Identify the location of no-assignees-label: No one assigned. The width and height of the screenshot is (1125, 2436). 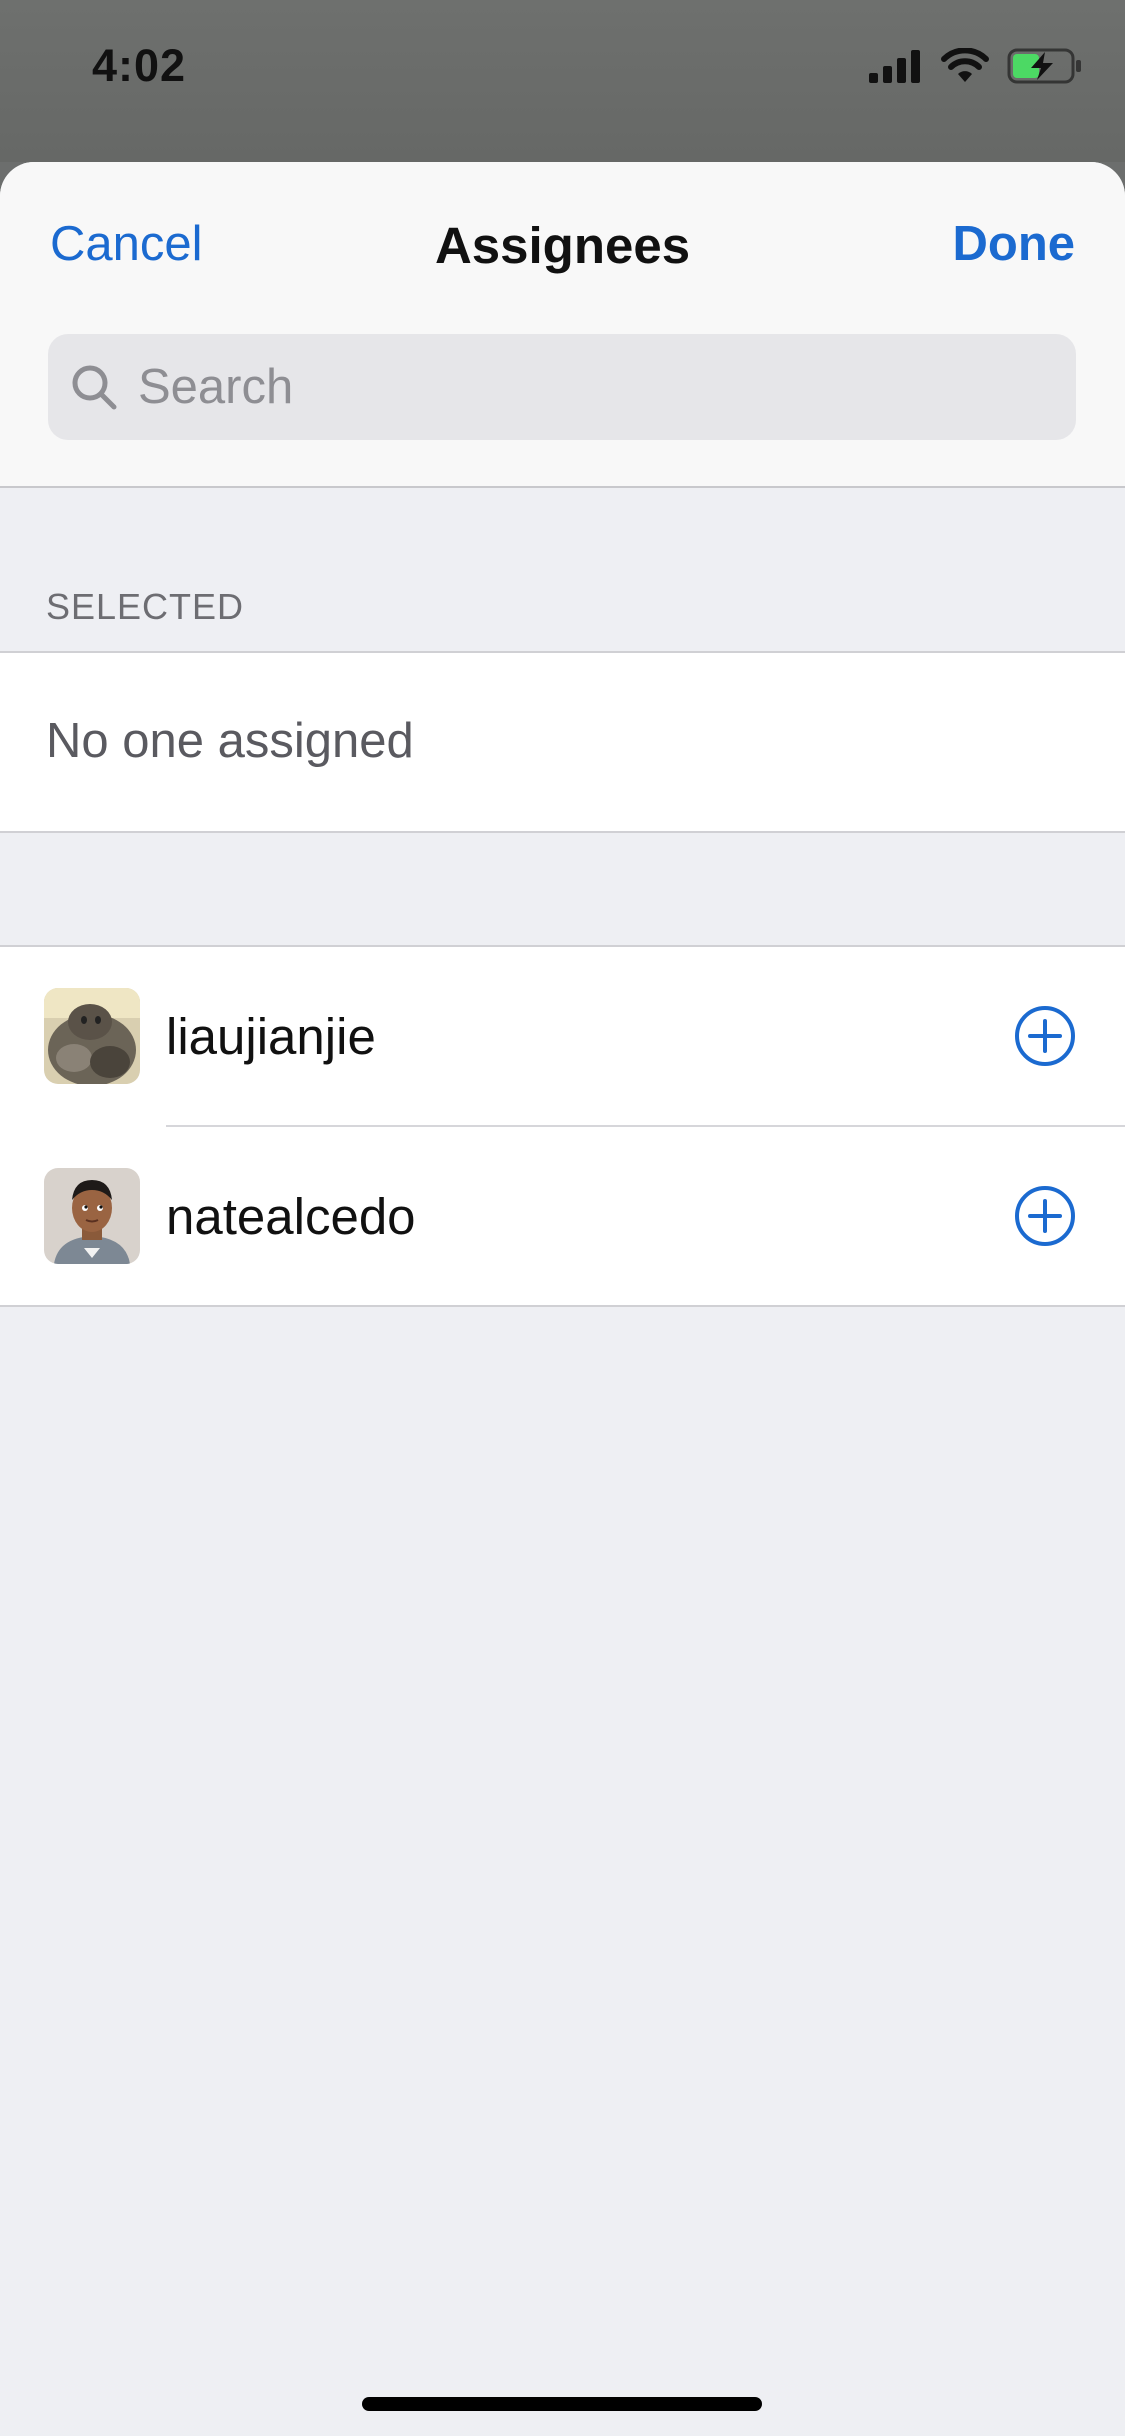
(230, 741).